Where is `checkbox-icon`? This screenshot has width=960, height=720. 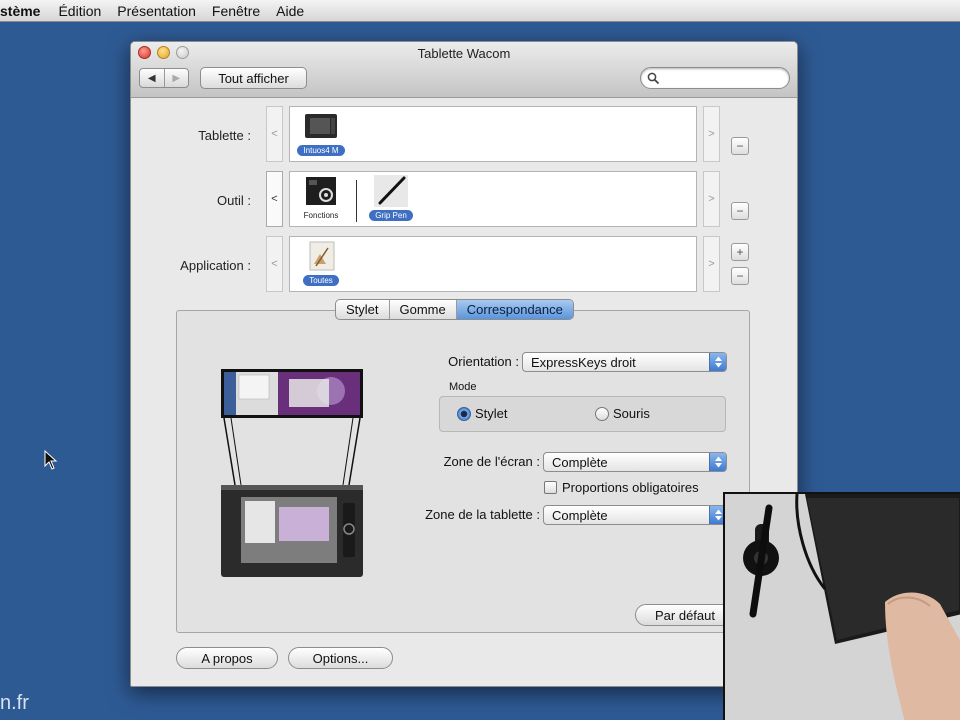 checkbox-icon is located at coordinates (550, 487).